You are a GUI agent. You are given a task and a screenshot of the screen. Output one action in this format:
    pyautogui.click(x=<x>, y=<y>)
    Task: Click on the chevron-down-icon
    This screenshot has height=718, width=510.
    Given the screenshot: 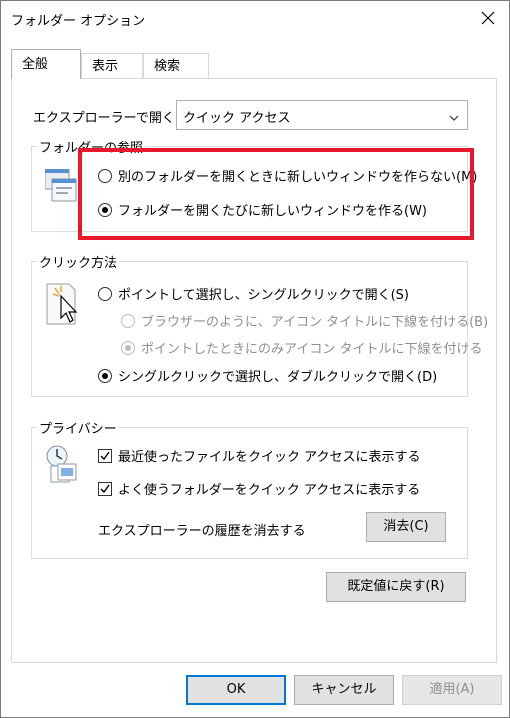 What is the action you would take?
    pyautogui.click(x=454, y=118)
    